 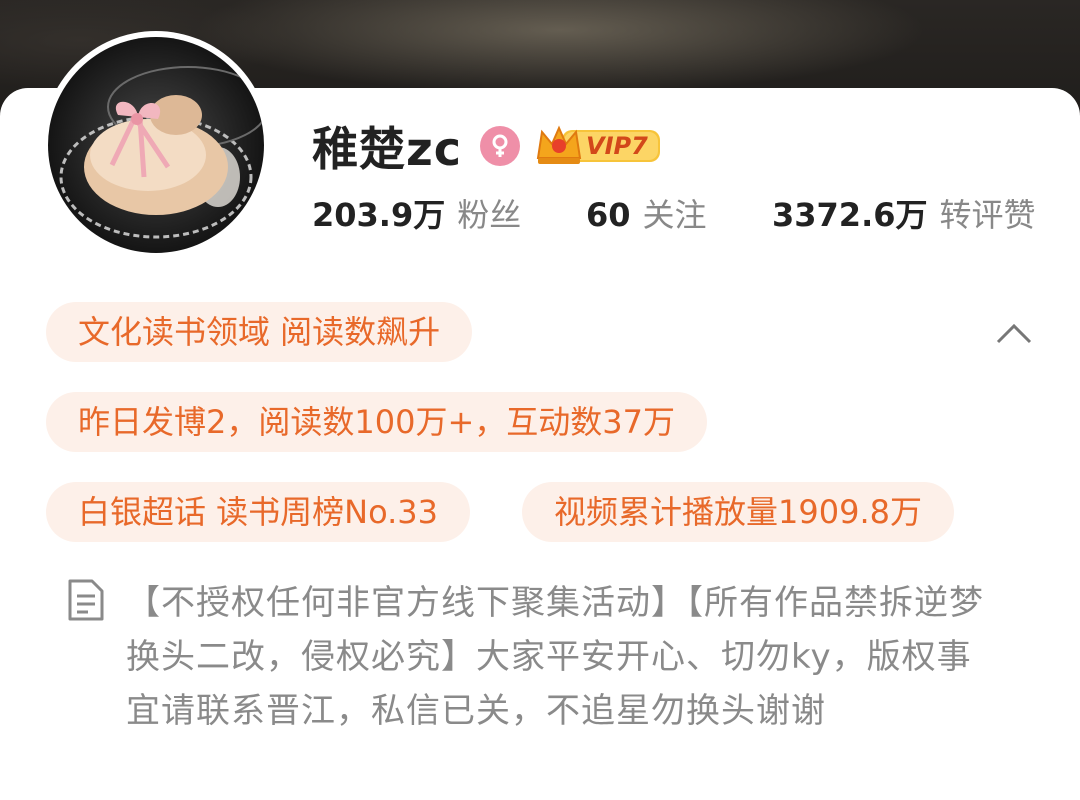 I want to click on tag-super-topic: 白银超话 读书周榜No.33, so click(x=258, y=512).